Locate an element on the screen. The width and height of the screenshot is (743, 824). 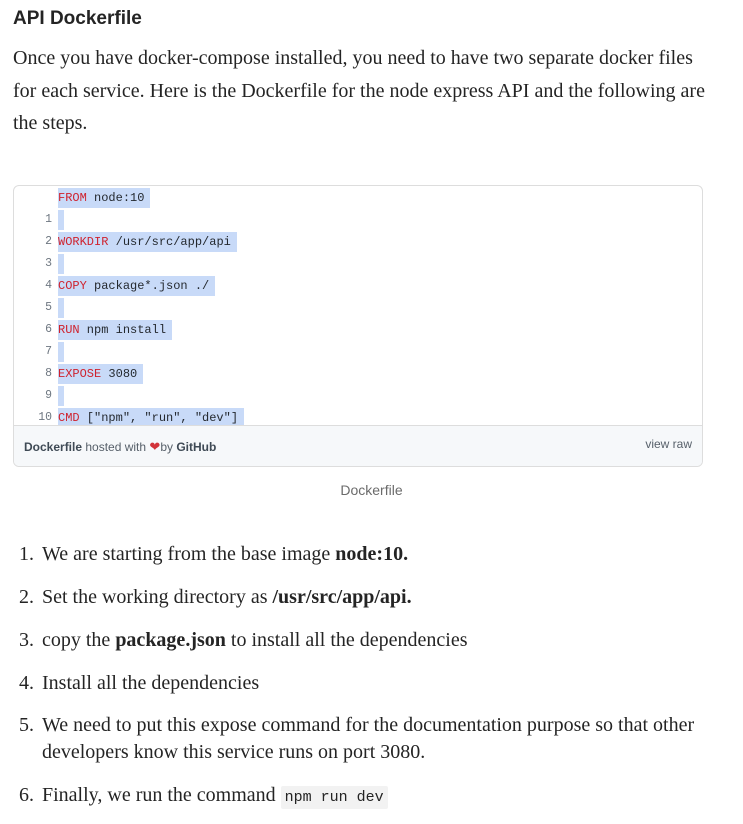
keyword: WORKDIR is located at coordinates (83, 242).